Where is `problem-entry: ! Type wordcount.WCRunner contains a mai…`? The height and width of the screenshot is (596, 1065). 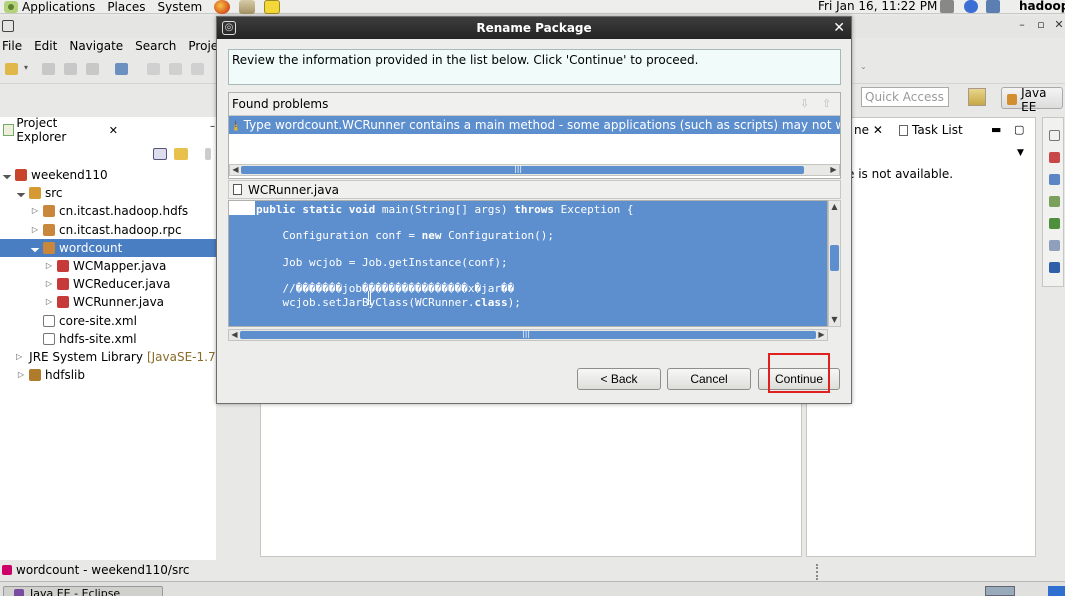
problem-entry: ! Type wordcount.WCRunner contains a mai… is located at coordinates (534, 125).